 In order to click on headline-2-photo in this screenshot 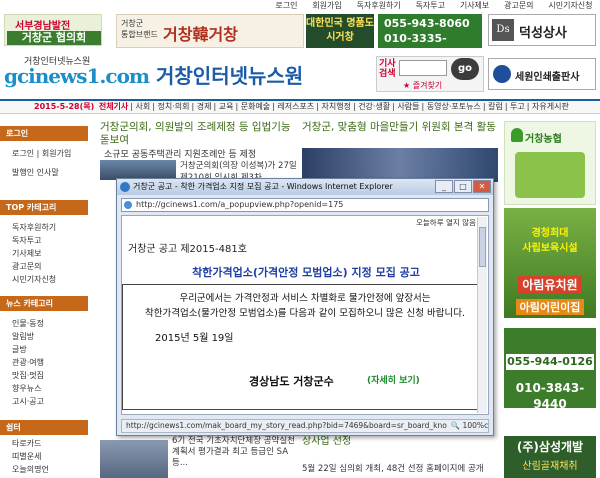, I will do `click(400, 165)`.